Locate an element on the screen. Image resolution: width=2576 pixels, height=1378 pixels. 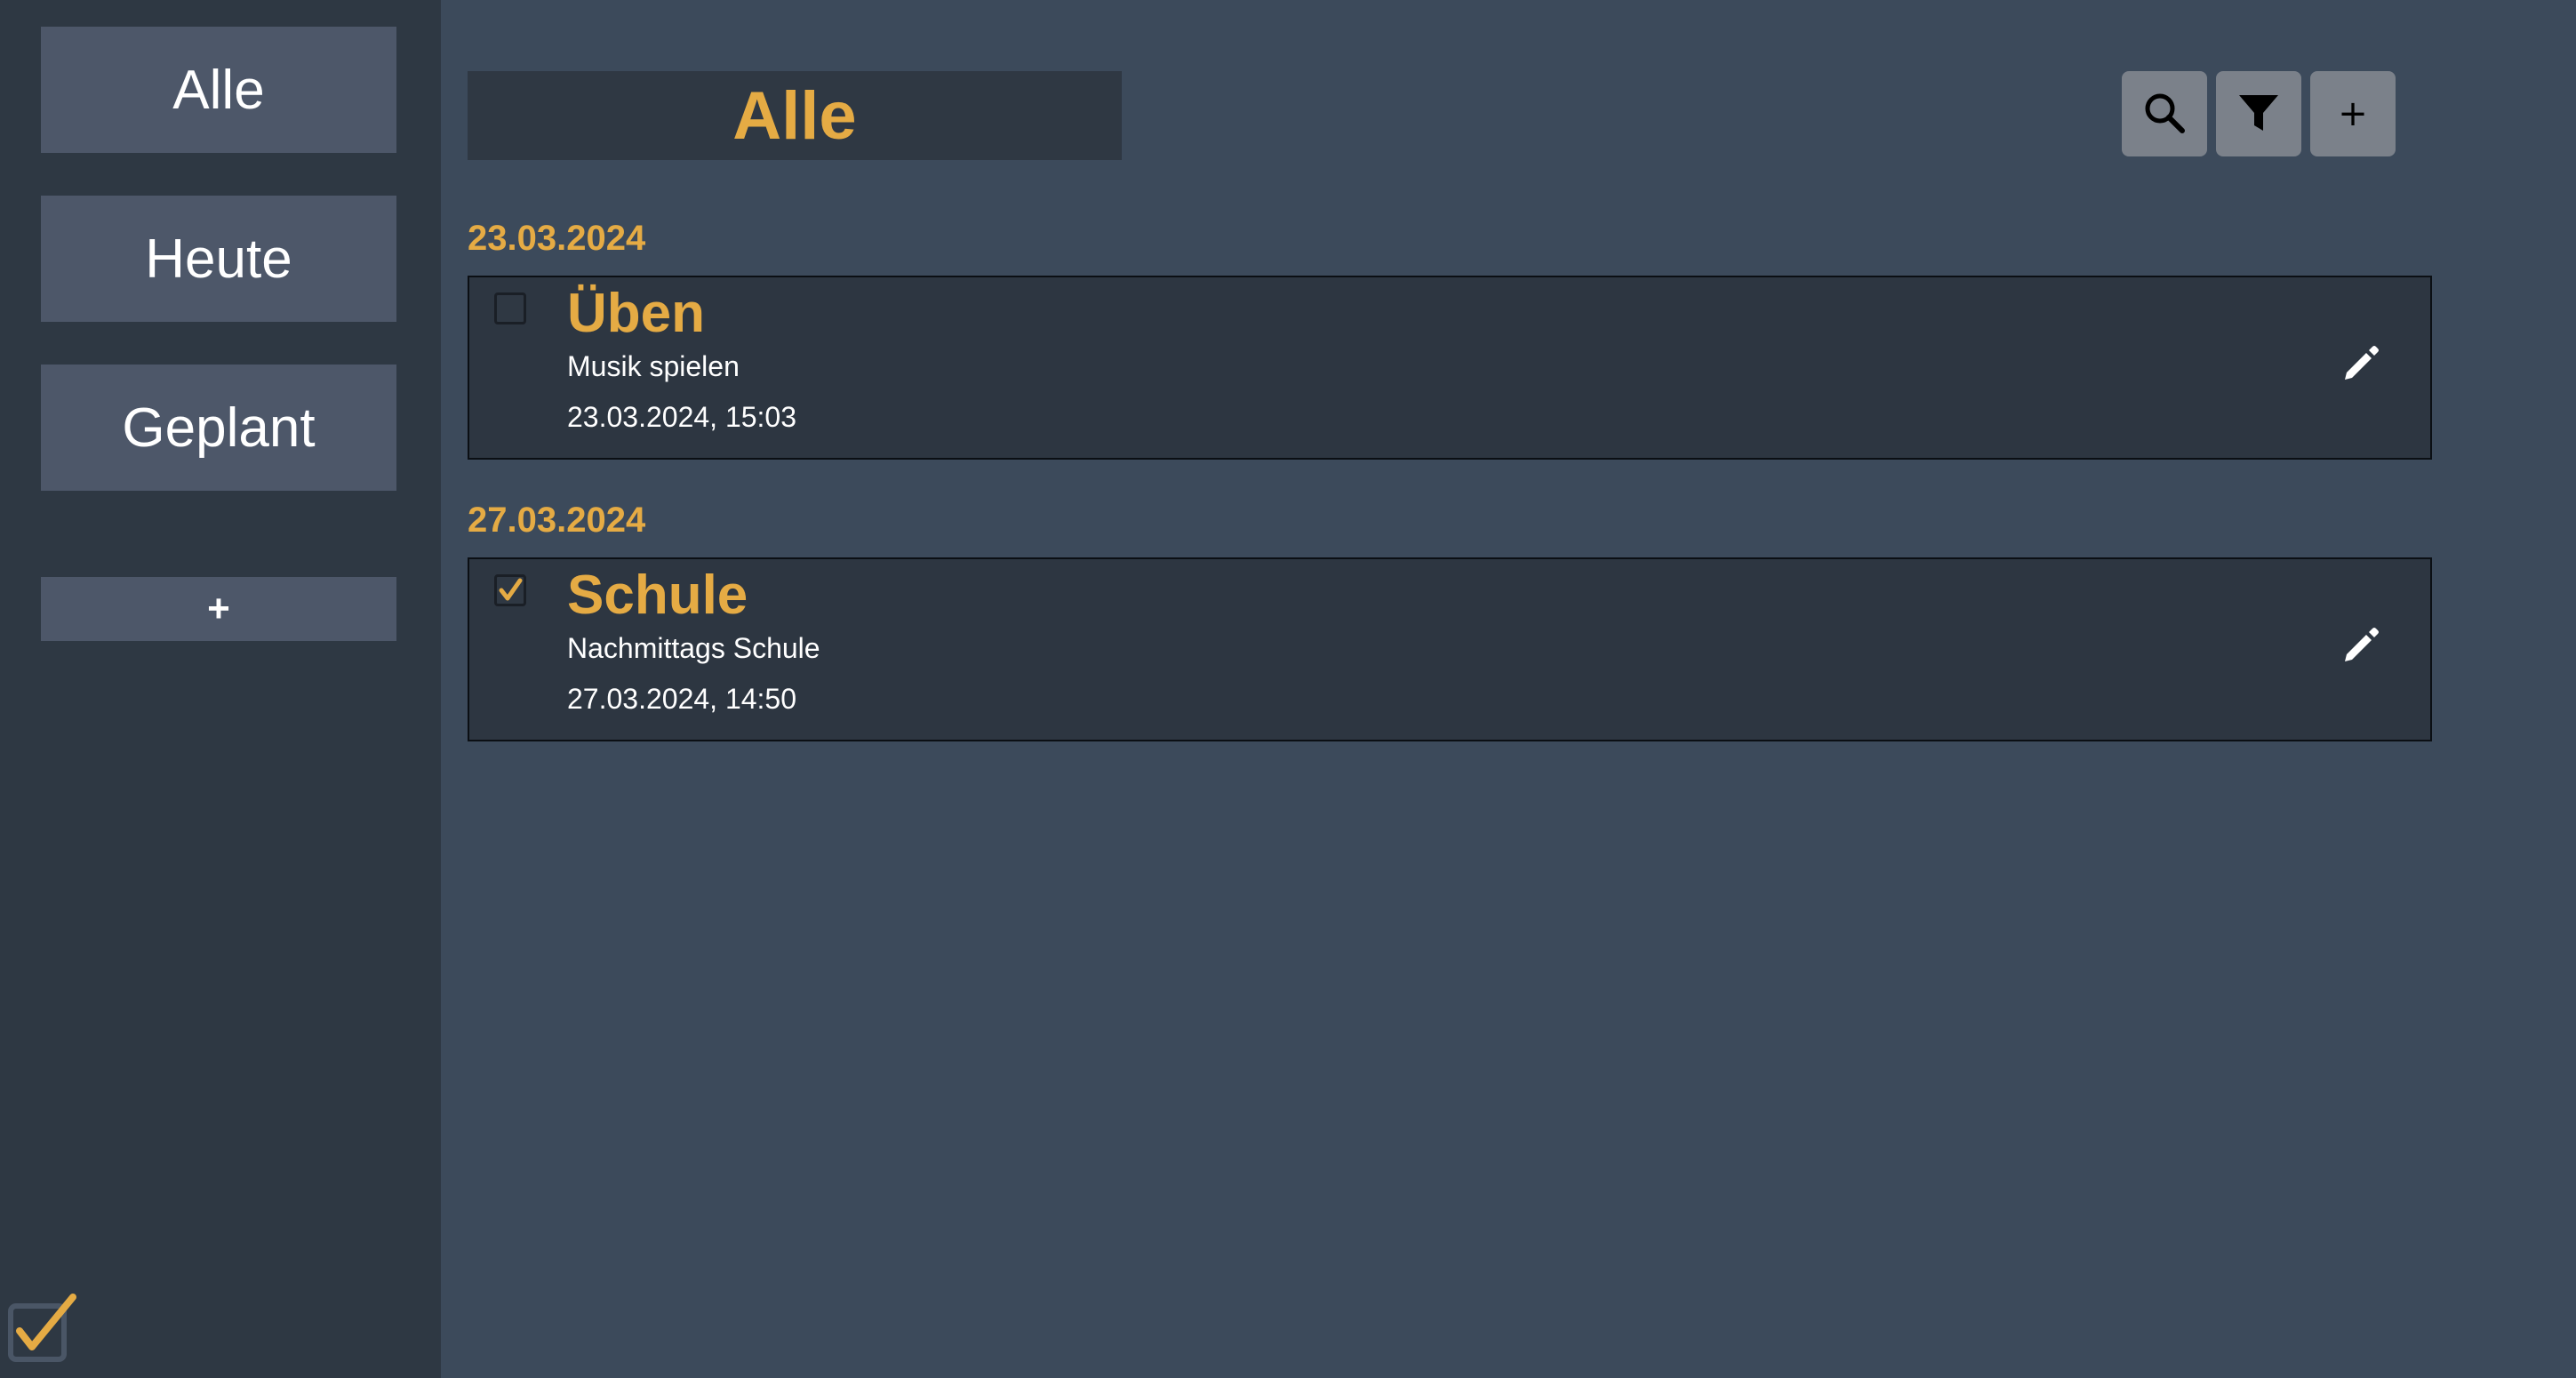
search-icon is located at coordinates (2164, 114).